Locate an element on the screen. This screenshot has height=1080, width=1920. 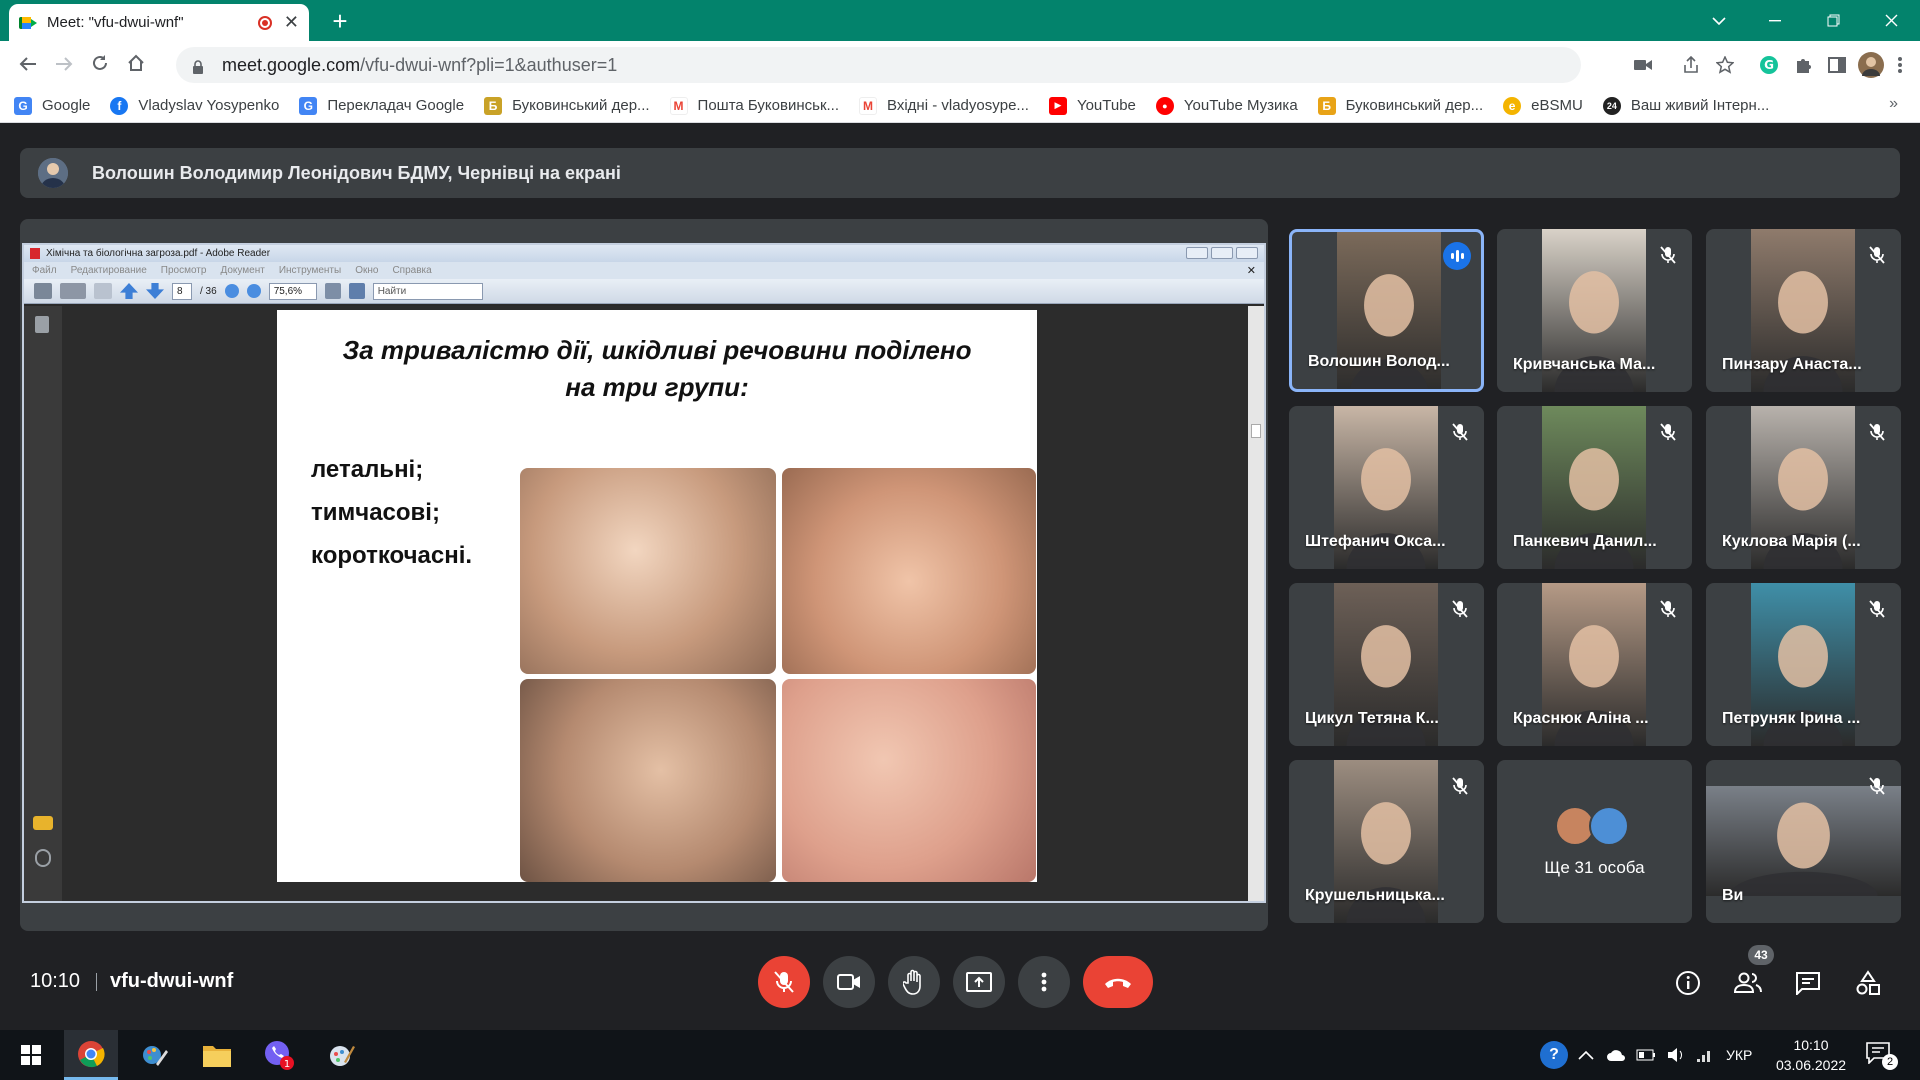
side-panel-icon is located at coordinates (1837, 65).